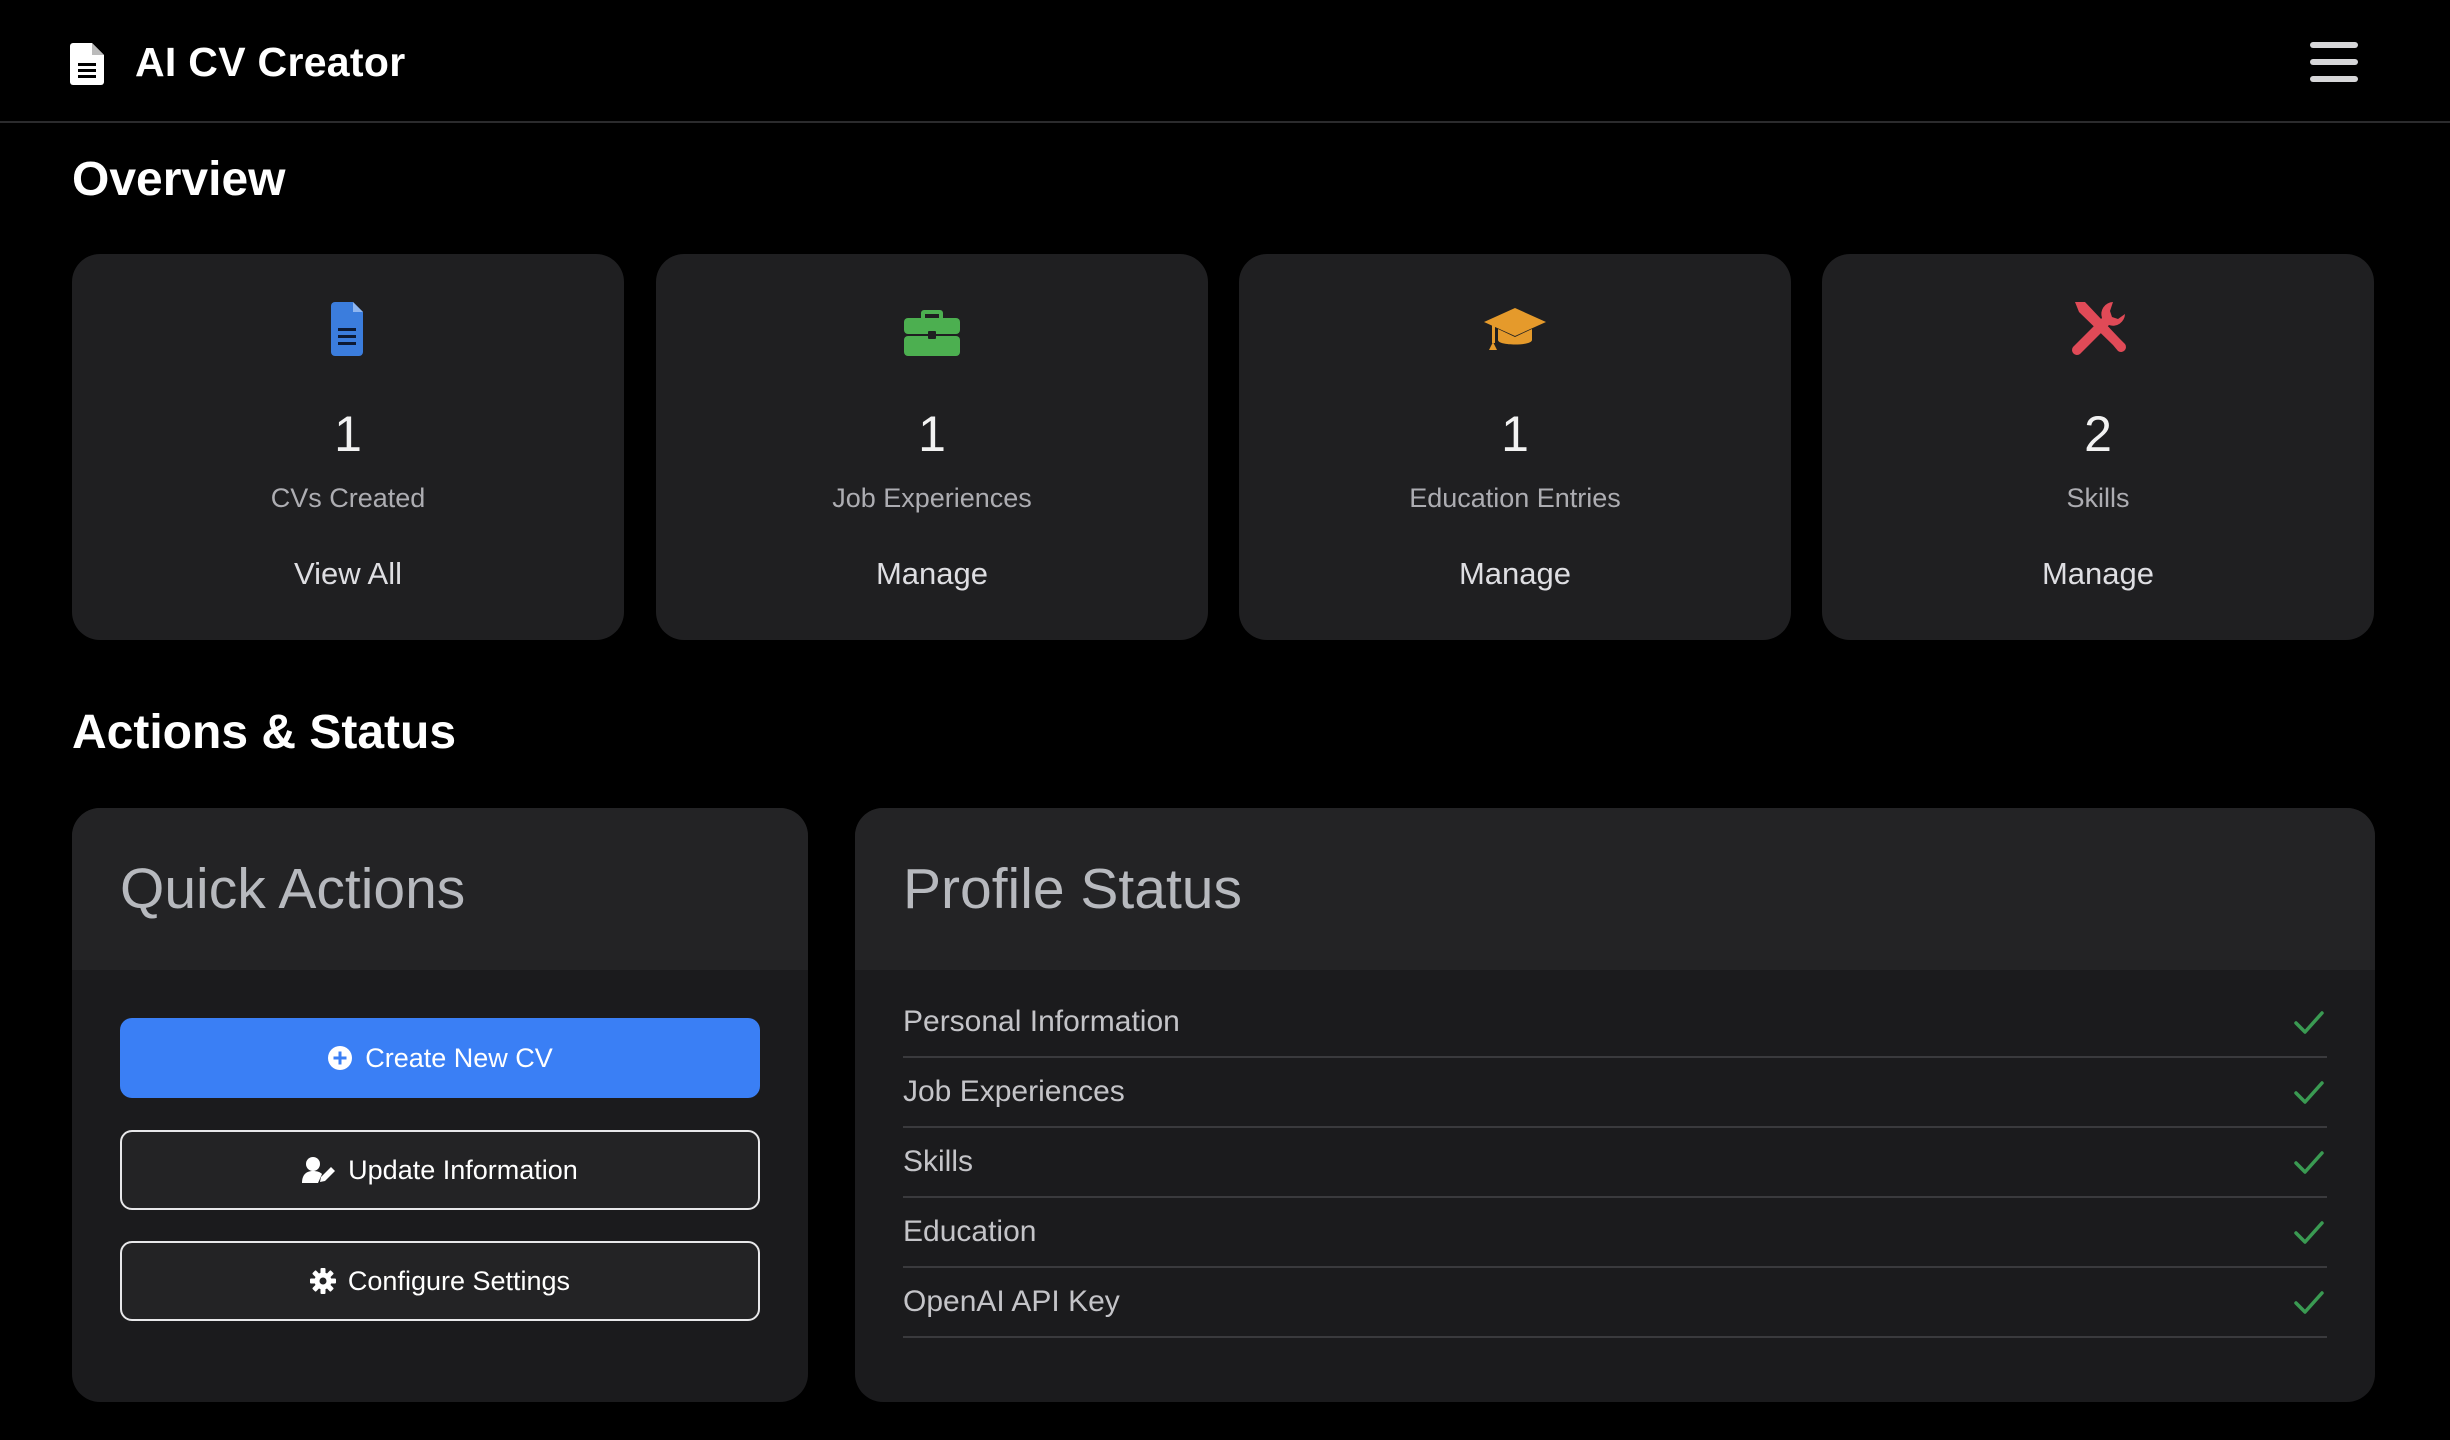 The width and height of the screenshot is (2450, 1440). I want to click on user-edit-icon, so click(319, 1170).